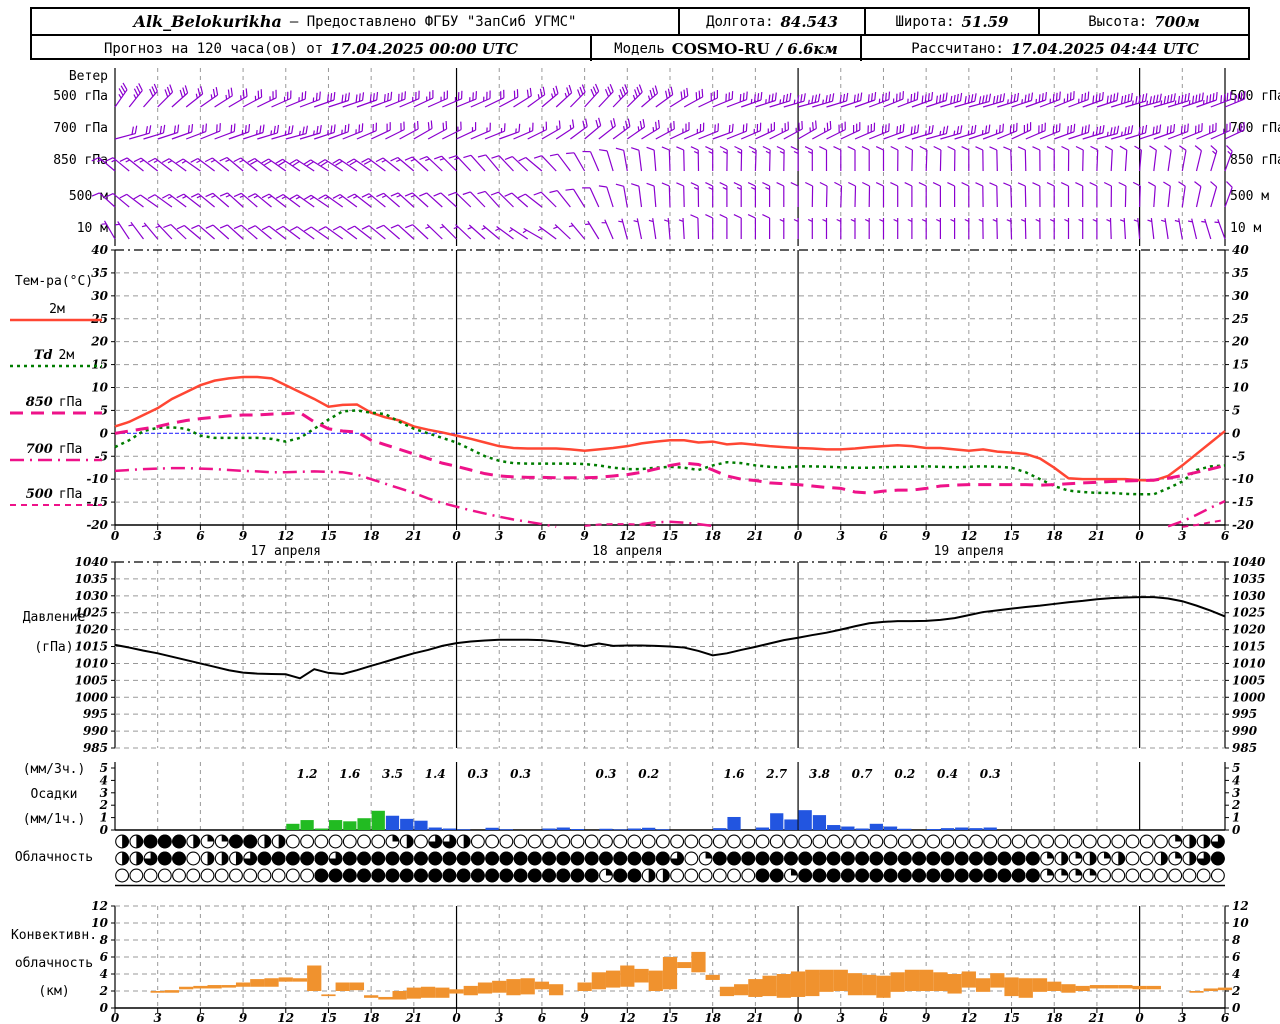 The height and width of the screenshot is (1024, 1280). What do you see at coordinates (307, 774) in the screenshot?
I see `precip-3h-amount: 1.2` at bounding box center [307, 774].